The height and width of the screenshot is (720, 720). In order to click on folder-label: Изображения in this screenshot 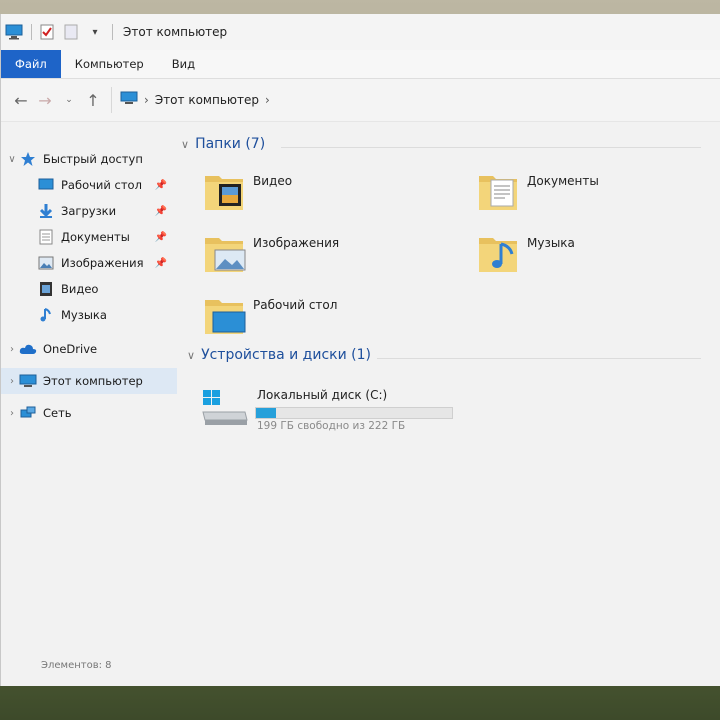, I will do `click(296, 243)`.